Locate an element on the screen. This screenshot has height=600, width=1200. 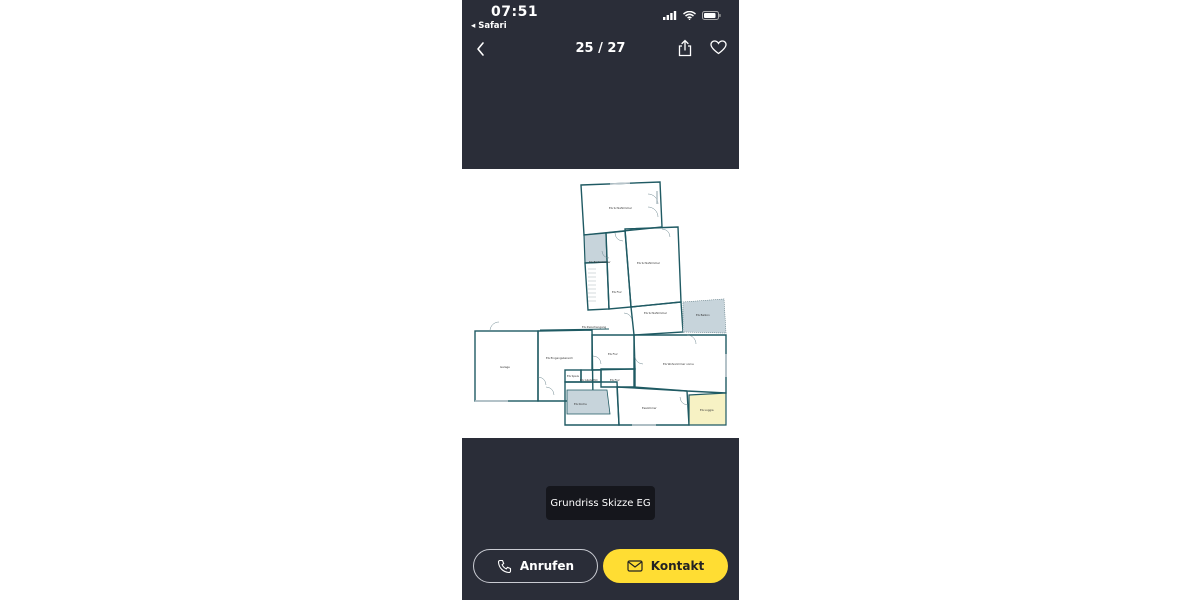
room-label: EG Balkon is located at coordinates (703, 315).